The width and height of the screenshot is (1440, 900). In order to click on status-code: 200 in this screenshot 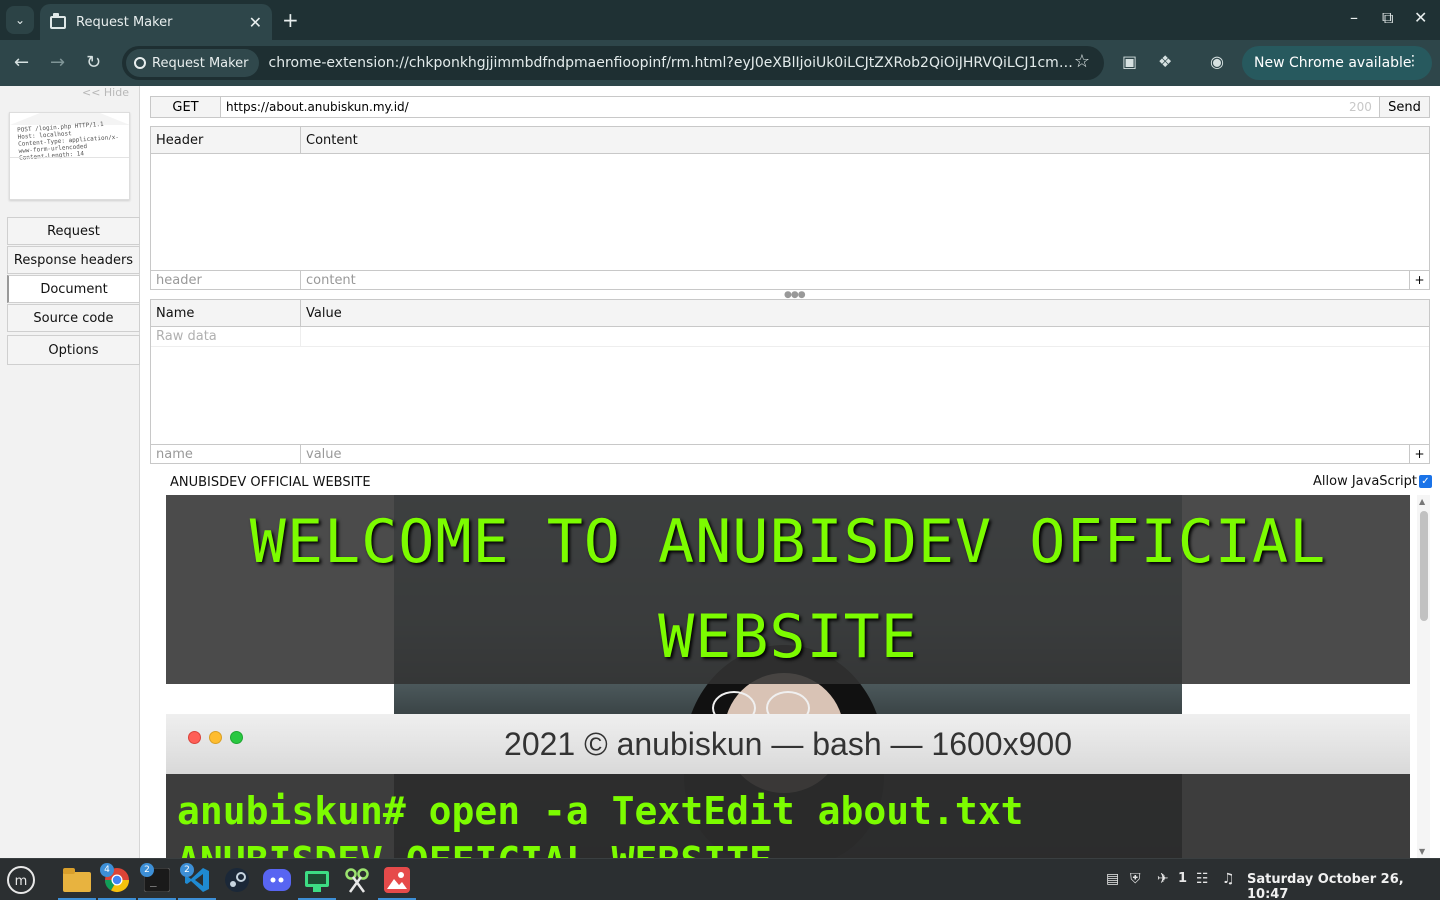, I will do `click(1360, 107)`.